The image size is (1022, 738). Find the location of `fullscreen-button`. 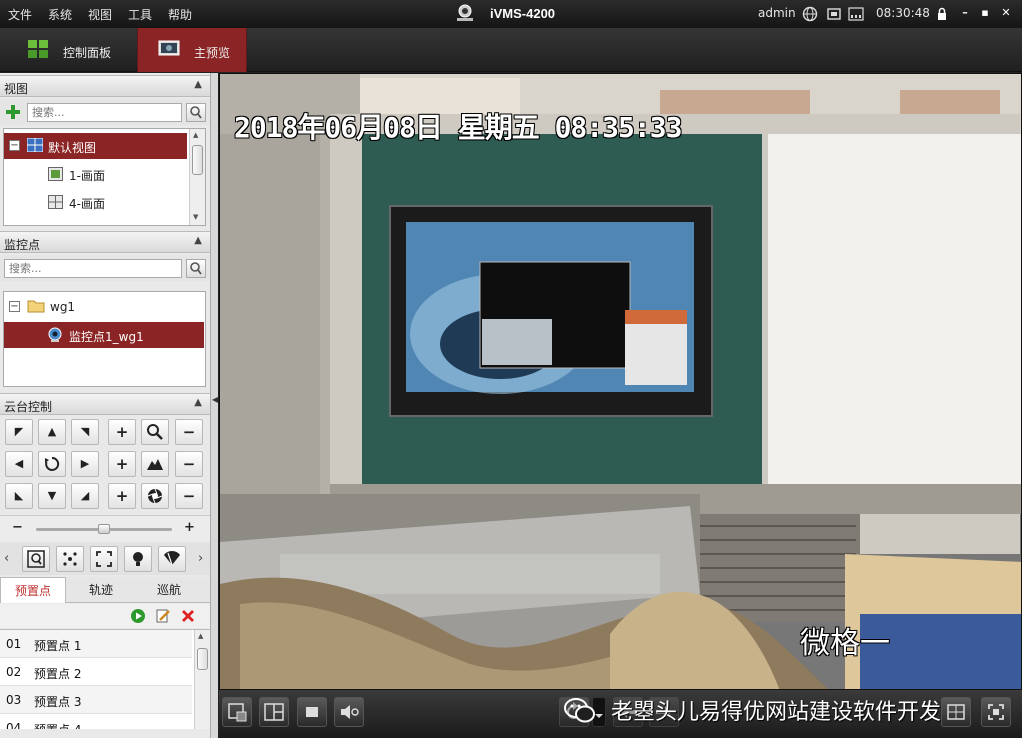

fullscreen-button is located at coordinates (996, 712).